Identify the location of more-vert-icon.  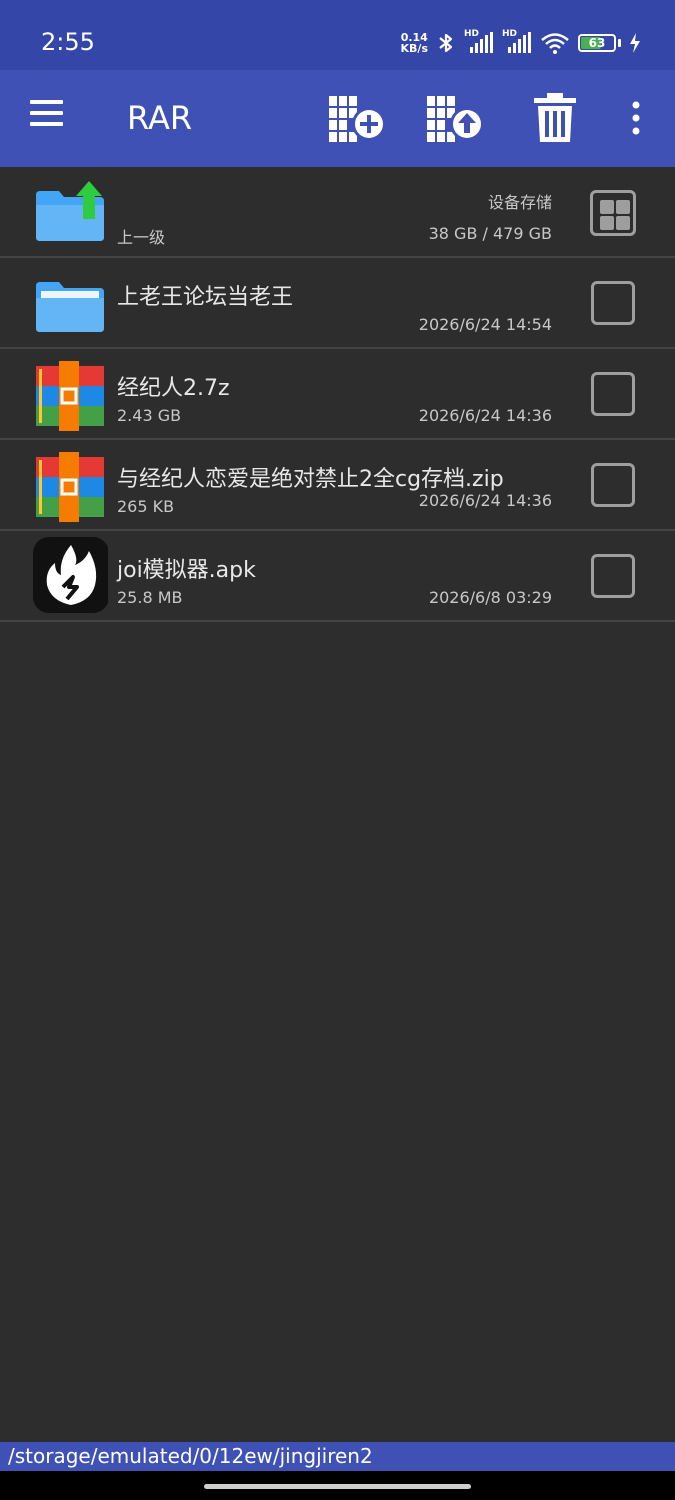
(636, 118).